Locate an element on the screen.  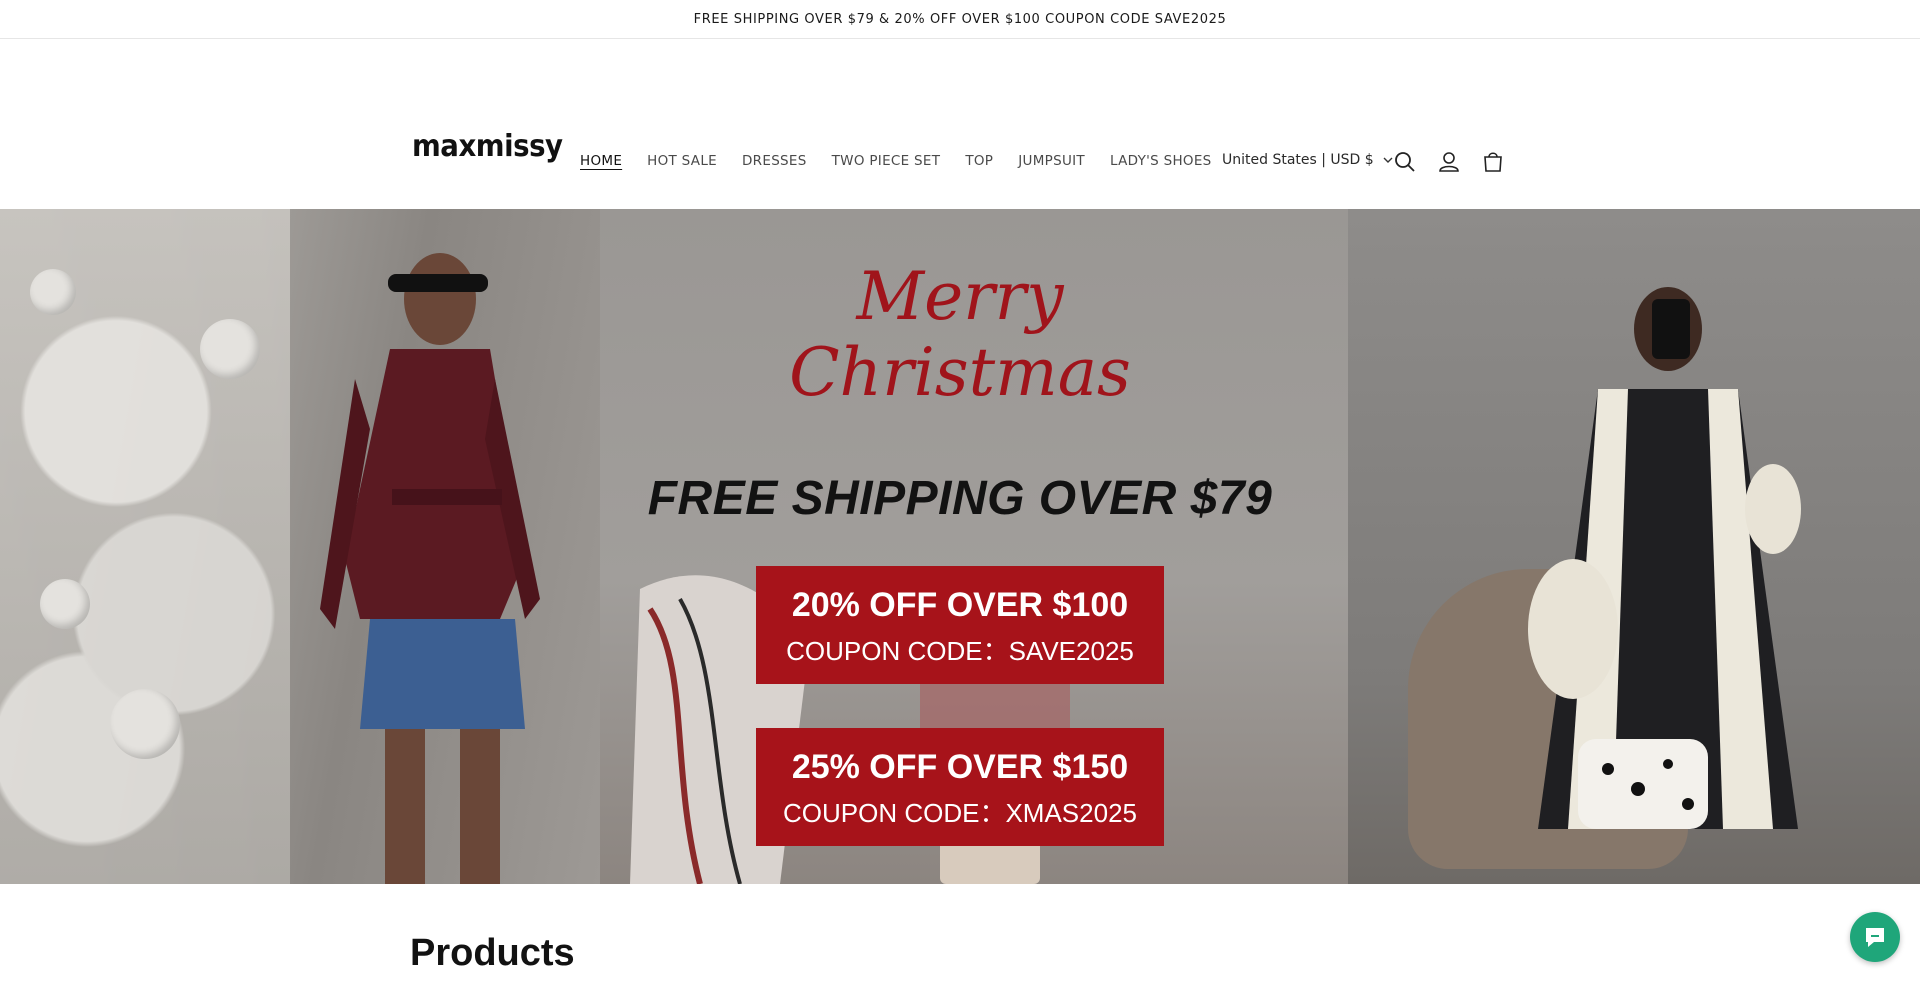
account-icon is located at coordinates (1449, 162).